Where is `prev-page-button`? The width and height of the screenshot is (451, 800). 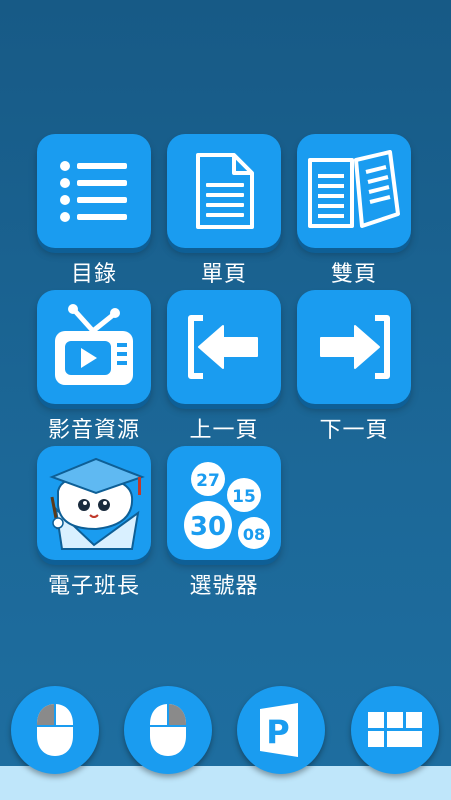
prev-page-button is located at coordinates (224, 347).